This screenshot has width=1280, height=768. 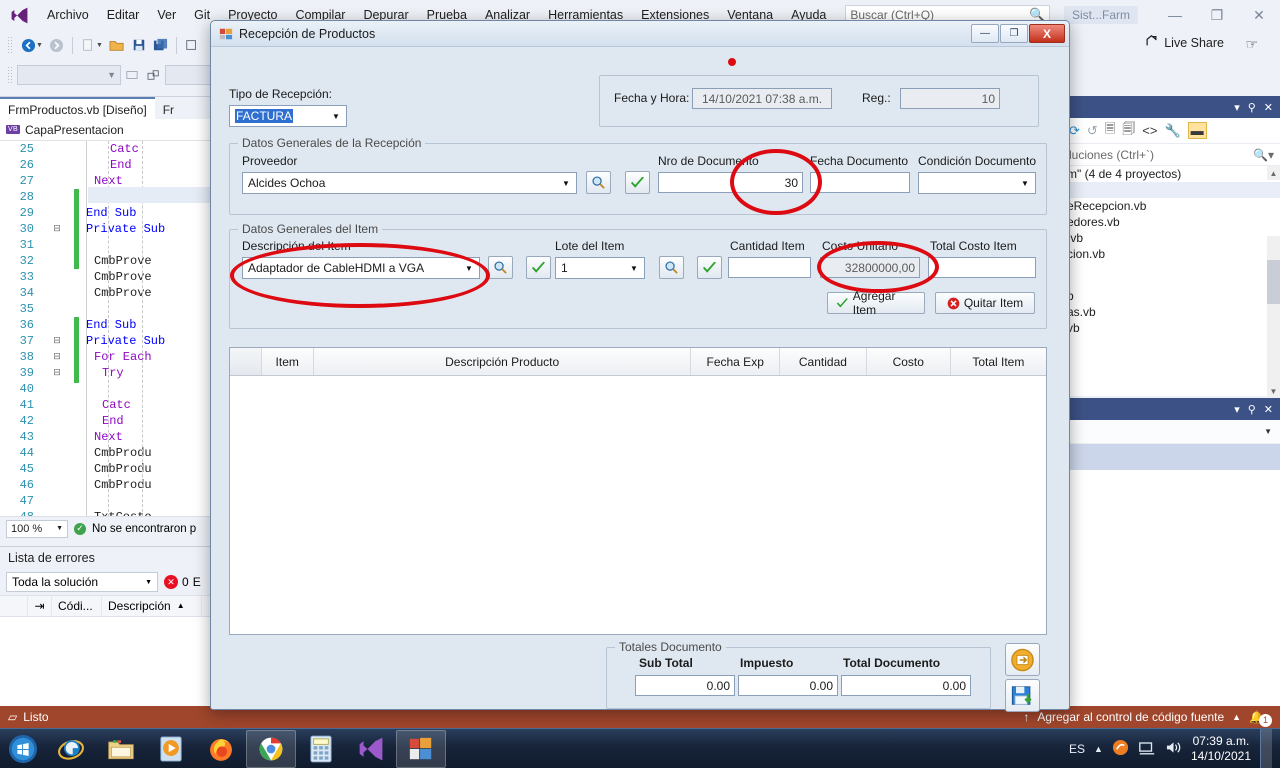 What do you see at coordinates (1171, 174) in the screenshot?
I see `solution-root-node: m" (4 de 4 proyectos)` at bounding box center [1171, 174].